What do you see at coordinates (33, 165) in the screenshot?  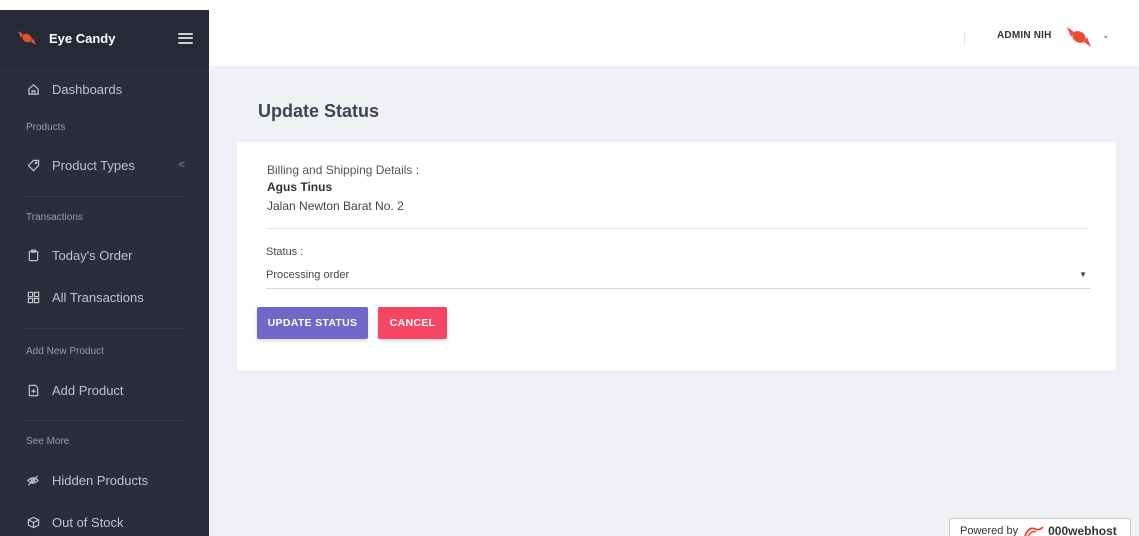 I see `tag-icon` at bounding box center [33, 165].